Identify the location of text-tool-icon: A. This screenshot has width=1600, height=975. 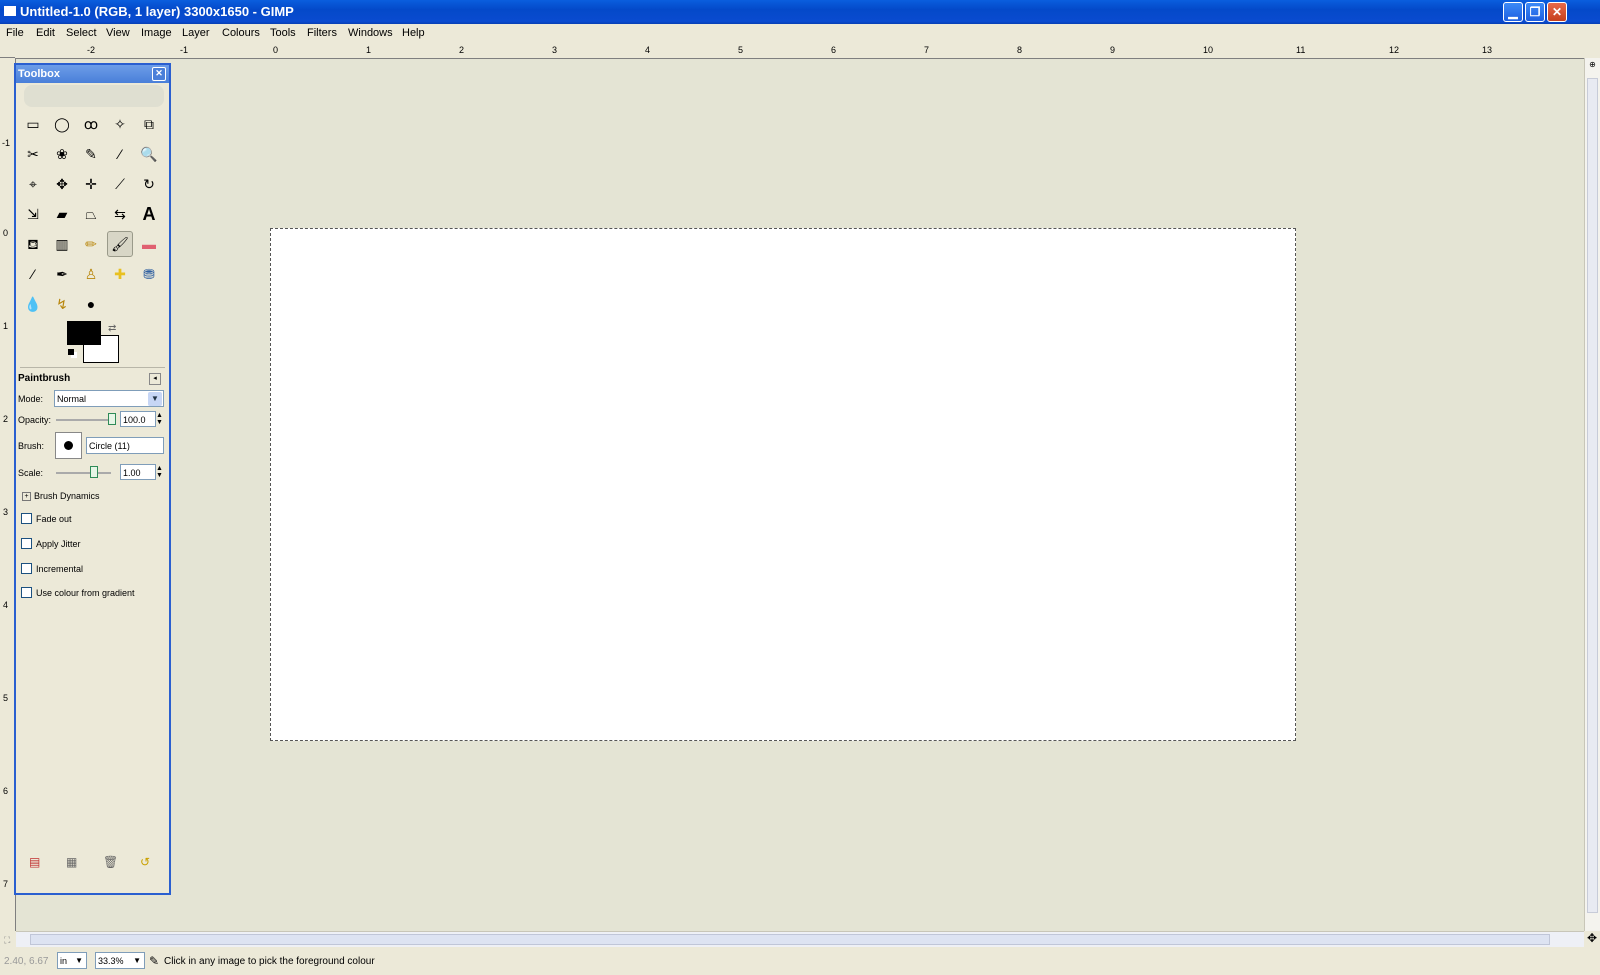
(149, 214).